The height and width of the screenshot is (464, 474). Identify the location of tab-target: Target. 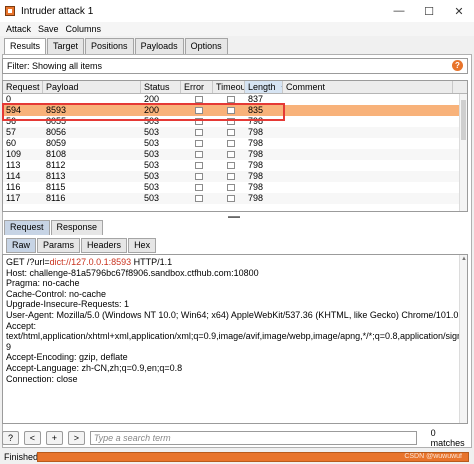
(66, 46).